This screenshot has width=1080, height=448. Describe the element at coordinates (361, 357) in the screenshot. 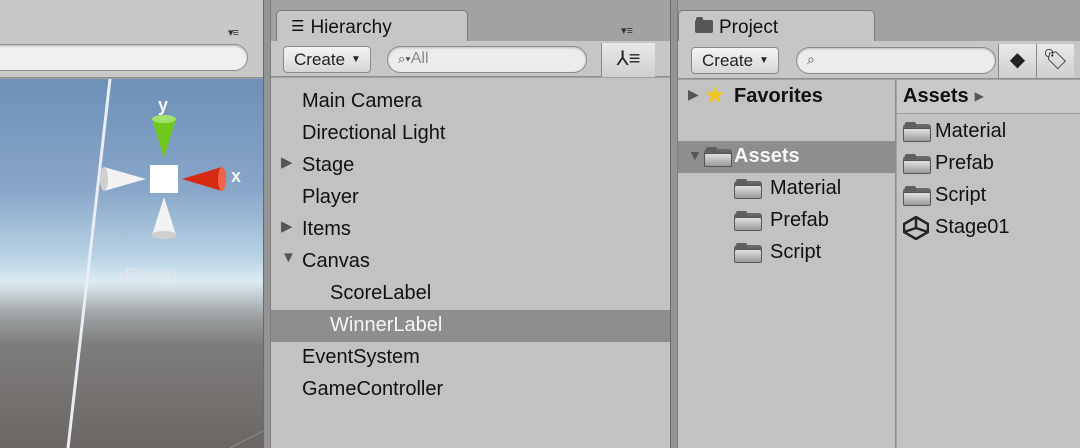

I see `hierarchy-item-label: EventSystem` at that location.